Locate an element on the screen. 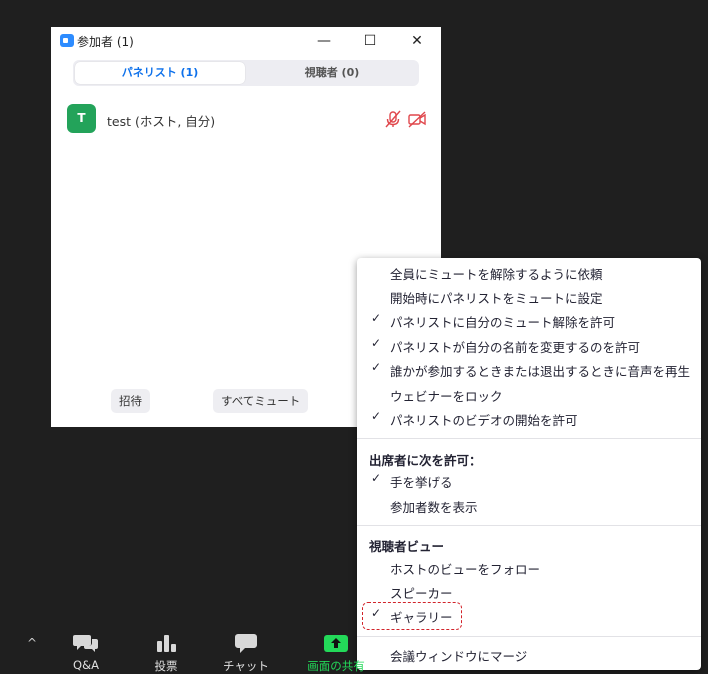 The height and width of the screenshot is (674, 708). toolbar-qa-button: Q&A is located at coordinates (86, 651).